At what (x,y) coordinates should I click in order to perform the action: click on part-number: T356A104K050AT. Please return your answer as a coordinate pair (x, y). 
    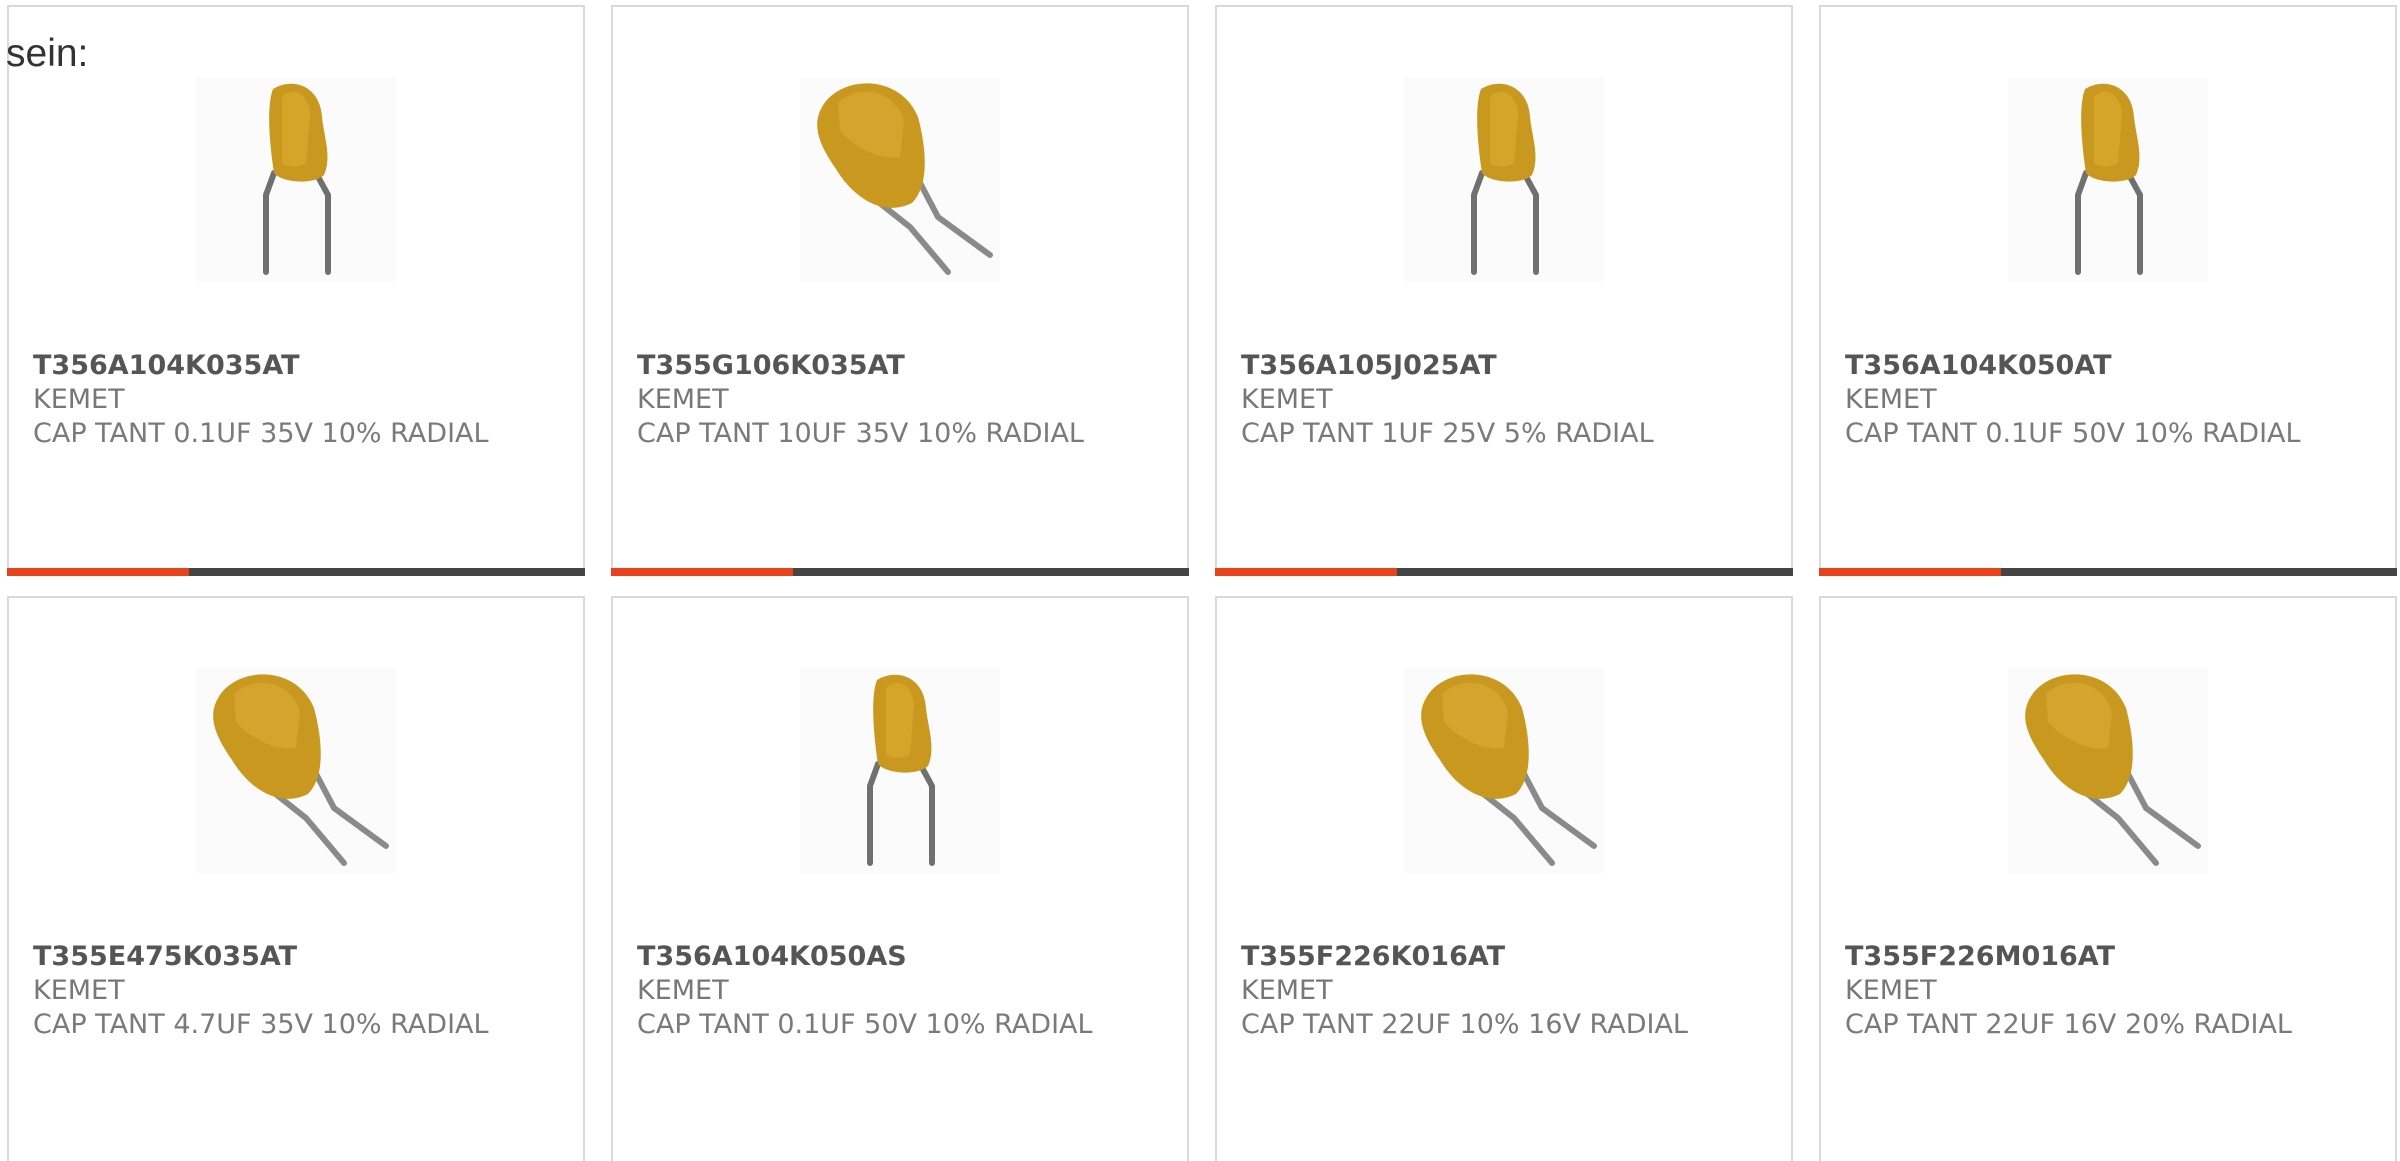
    Looking at the image, I should click on (2105, 366).